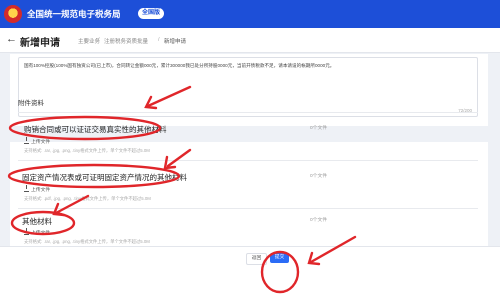  Describe the element at coordinates (104, 177) in the screenshot. I see `attachment-label: 固定资产情况表或可证明固定资产情况的其他材料` at that location.